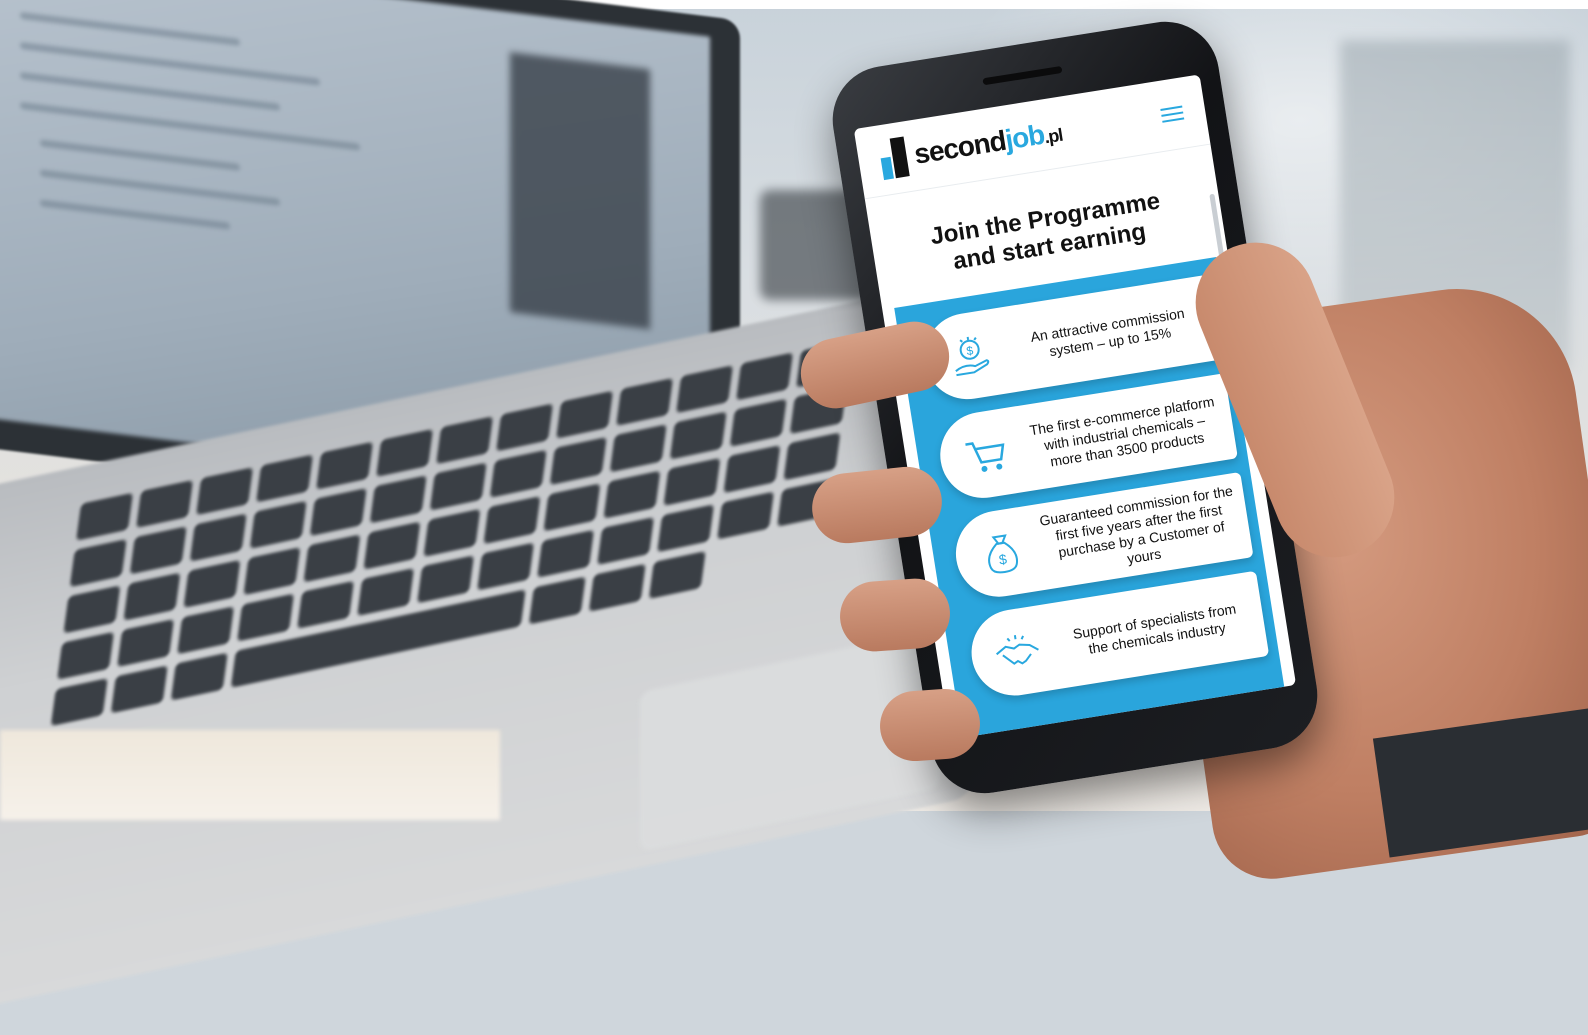  What do you see at coordinates (895, 158) in the screenshot?
I see `logo-building-icon` at bounding box center [895, 158].